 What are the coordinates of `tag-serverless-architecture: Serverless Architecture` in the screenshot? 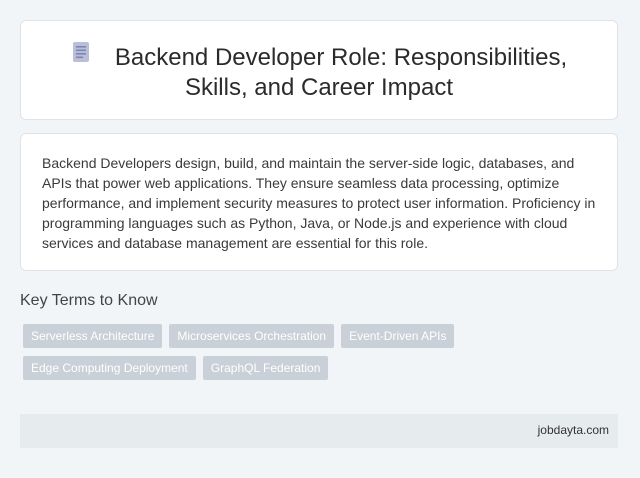 It's located at (93, 336).